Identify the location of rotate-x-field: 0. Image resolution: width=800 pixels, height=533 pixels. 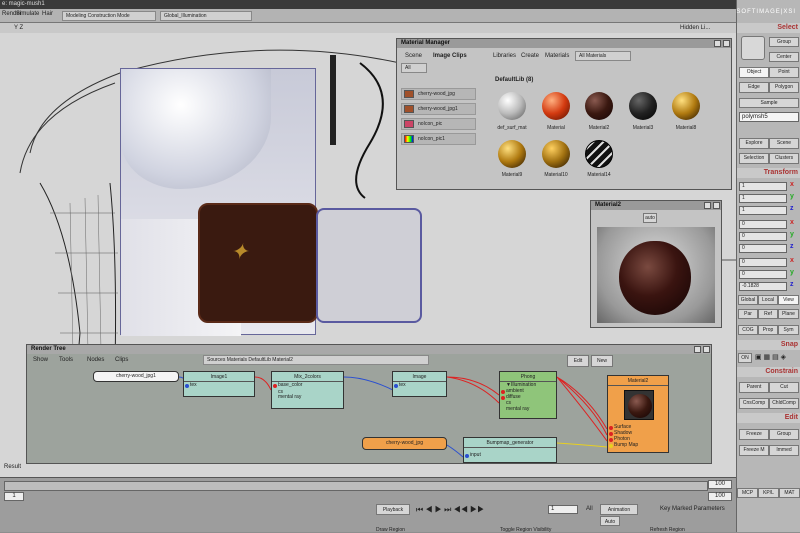
(763, 224).